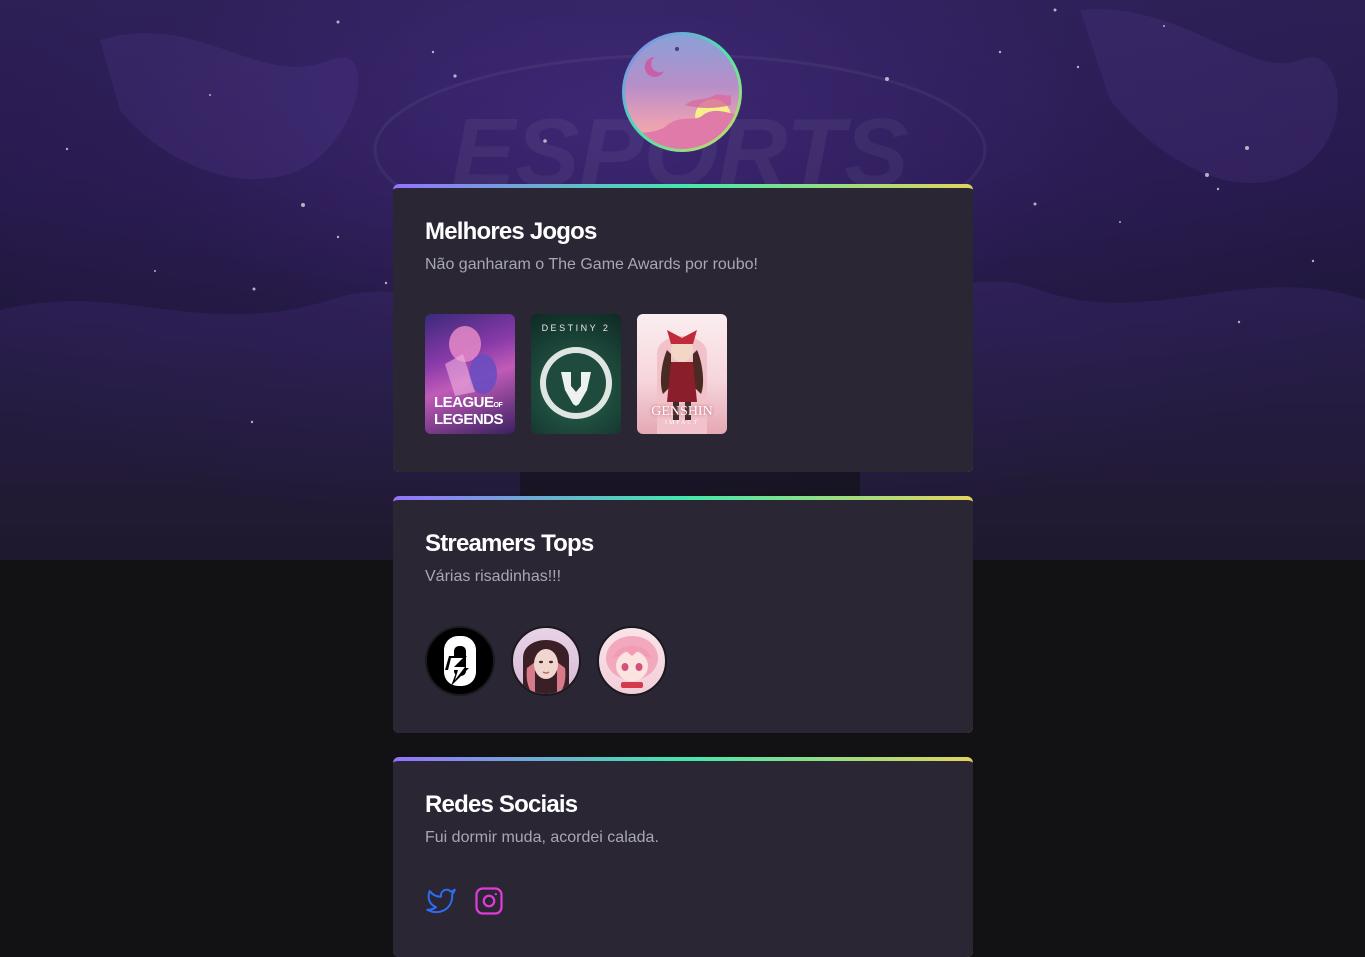 This screenshot has width=1365, height=957. I want to click on game-league-of-legends: LEAGUEOF LEGENDS, so click(470, 374).